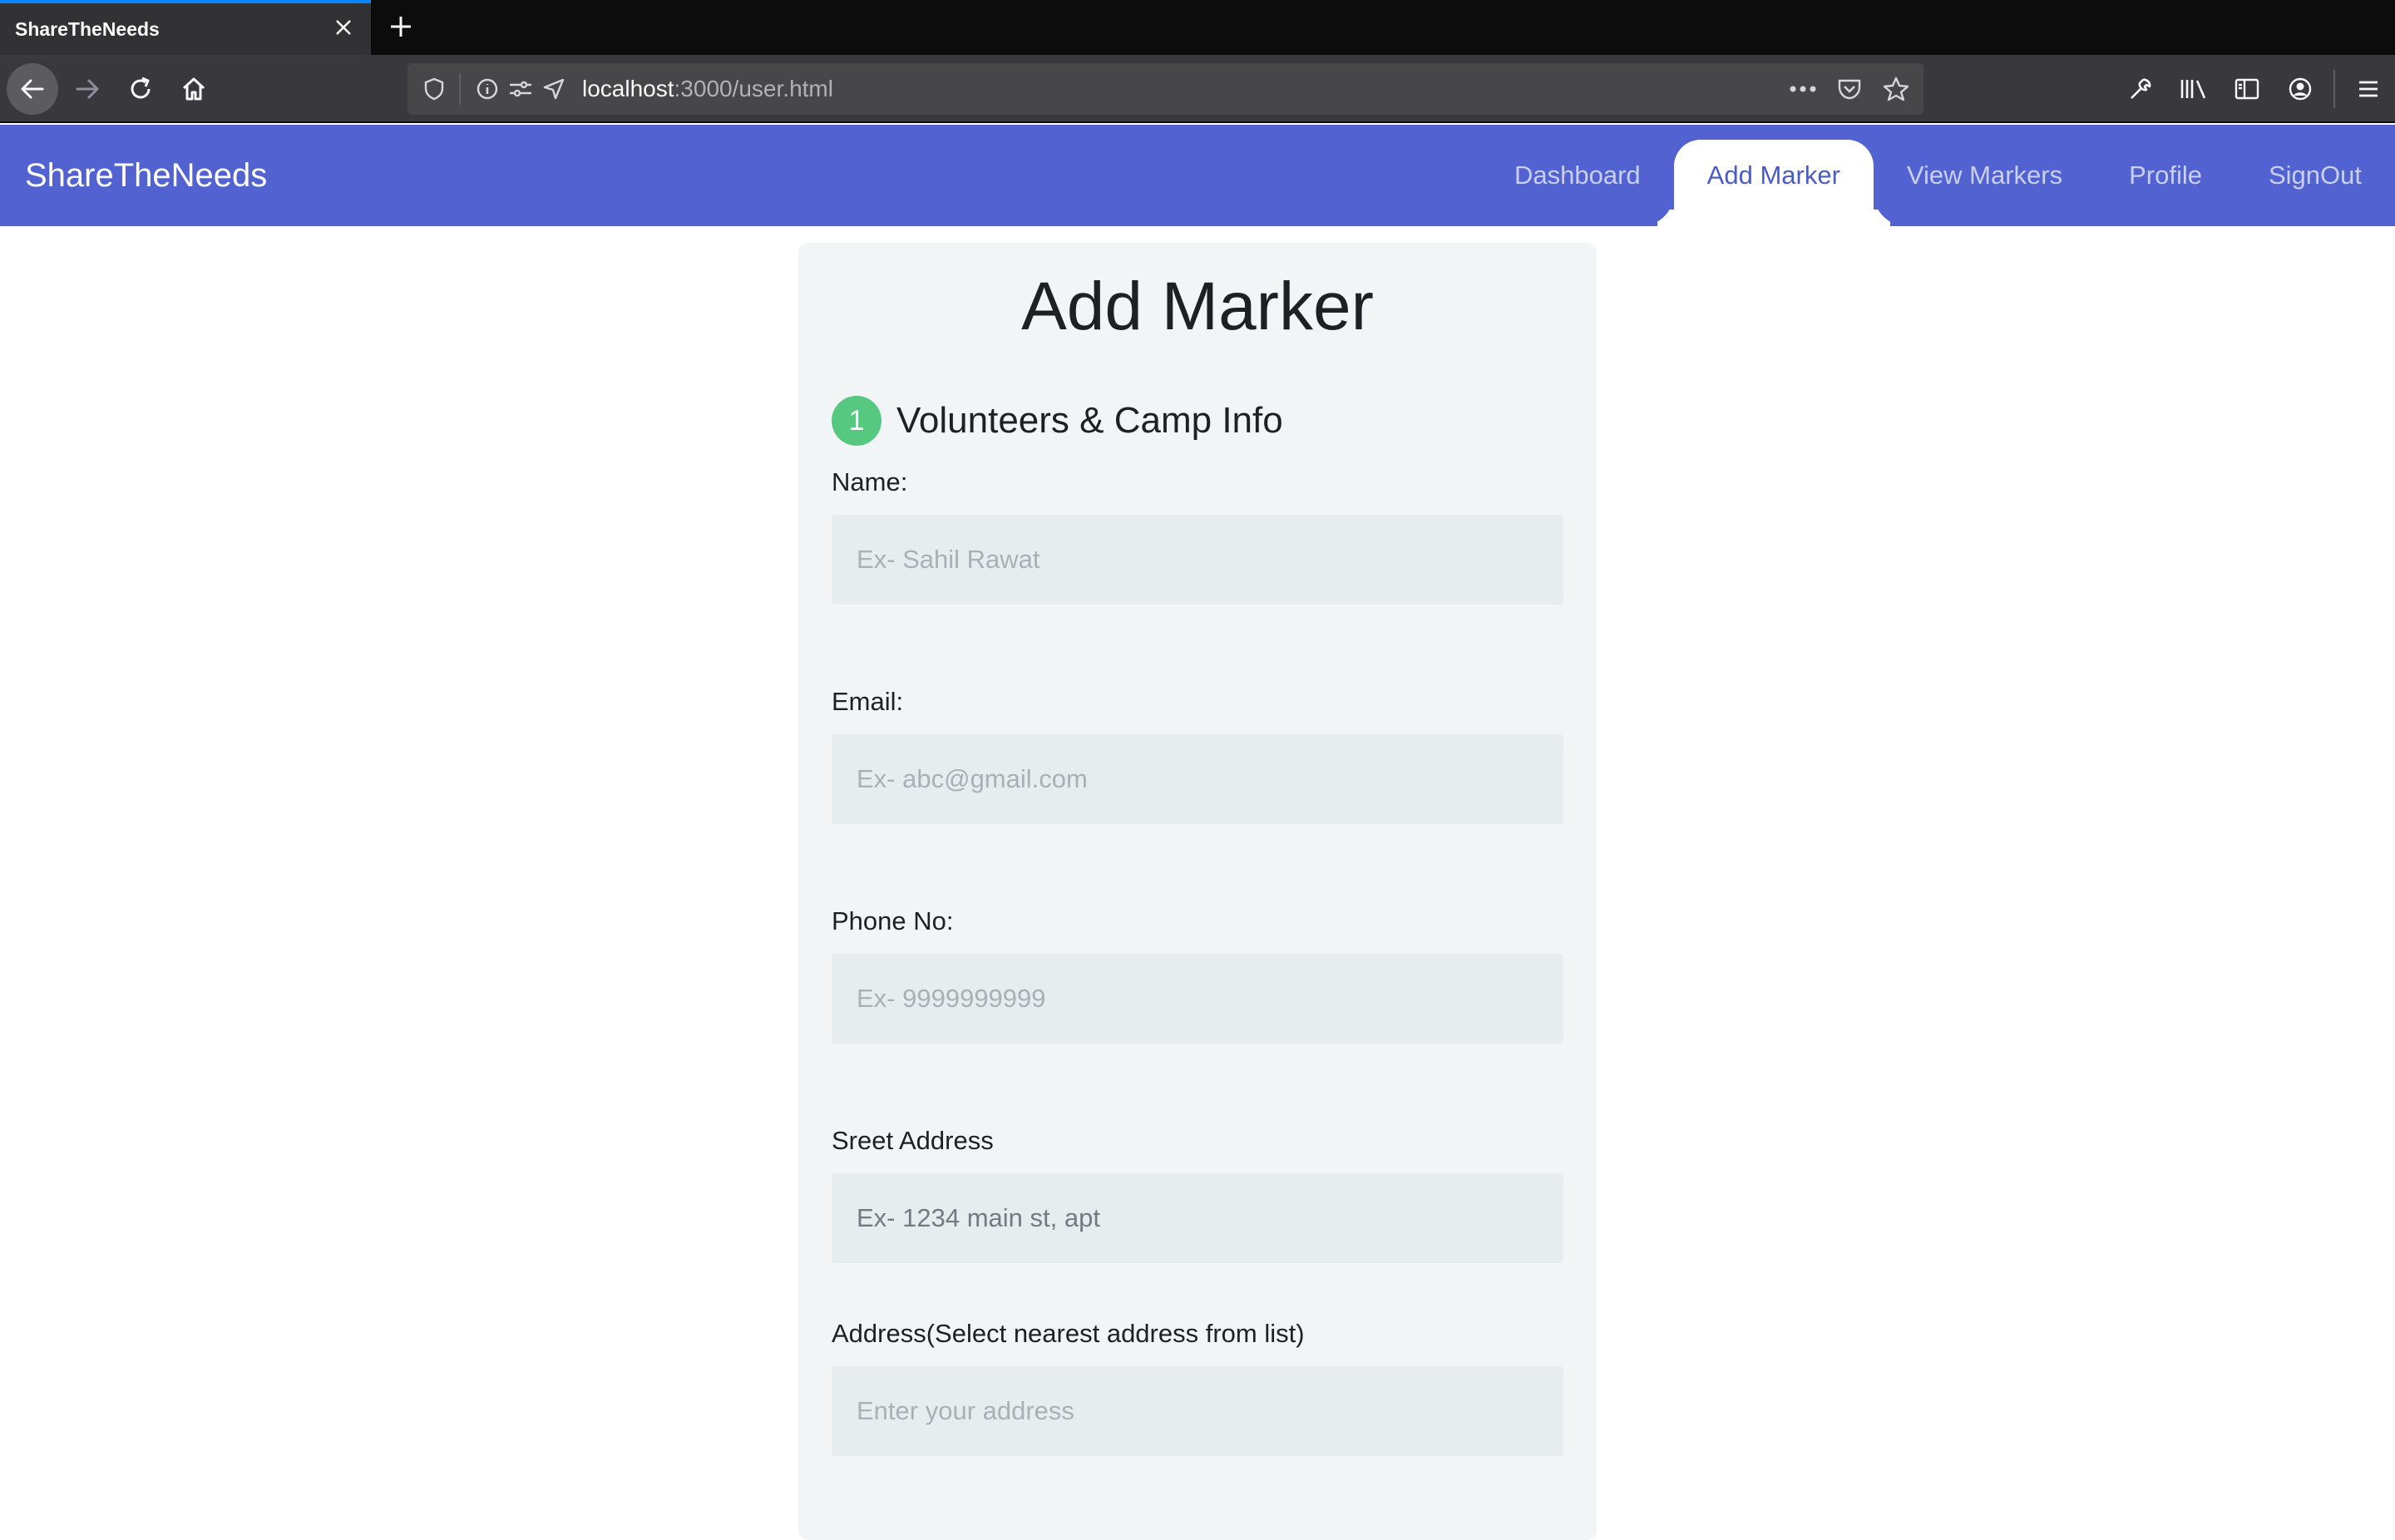  I want to click on library-icon, so click(2193, 89).